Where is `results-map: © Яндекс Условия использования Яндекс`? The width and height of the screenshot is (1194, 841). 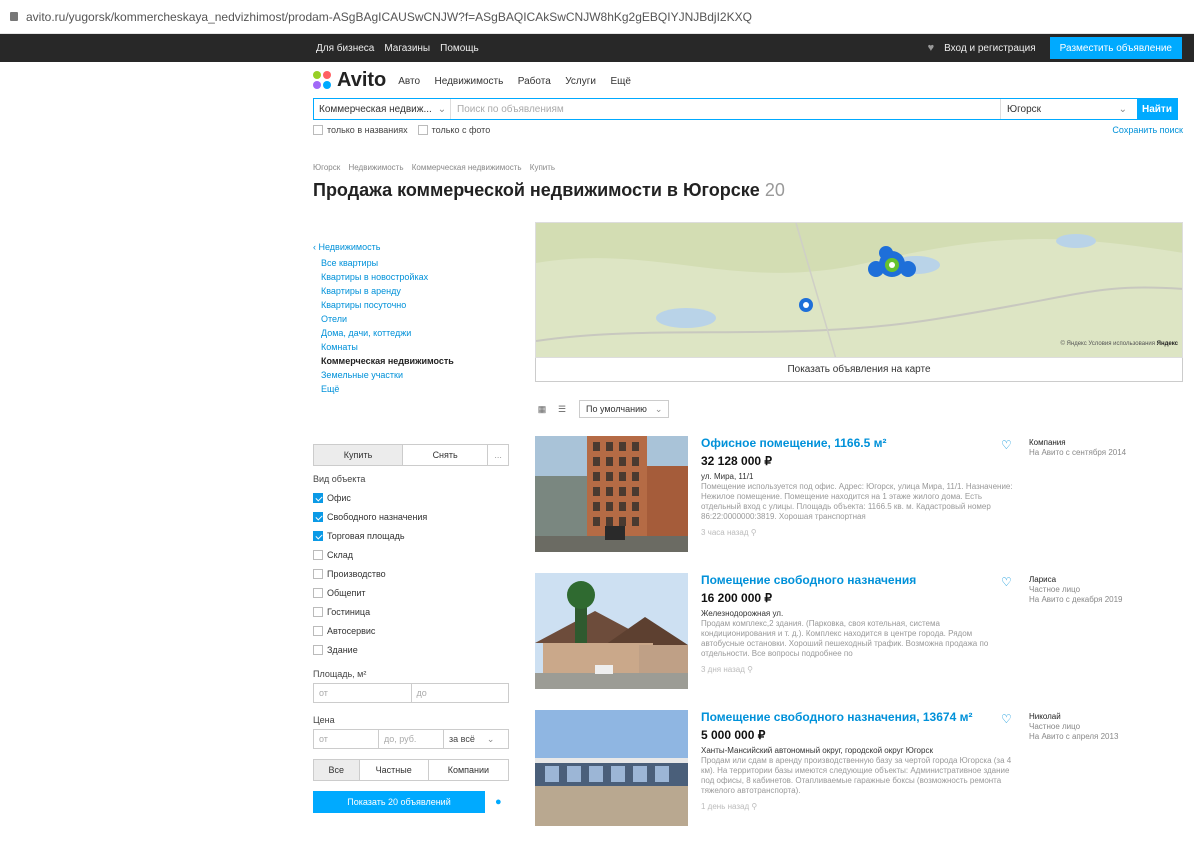 results-map: © Яндекс Условия использования Яндекс is located at coordinates (859, 290).